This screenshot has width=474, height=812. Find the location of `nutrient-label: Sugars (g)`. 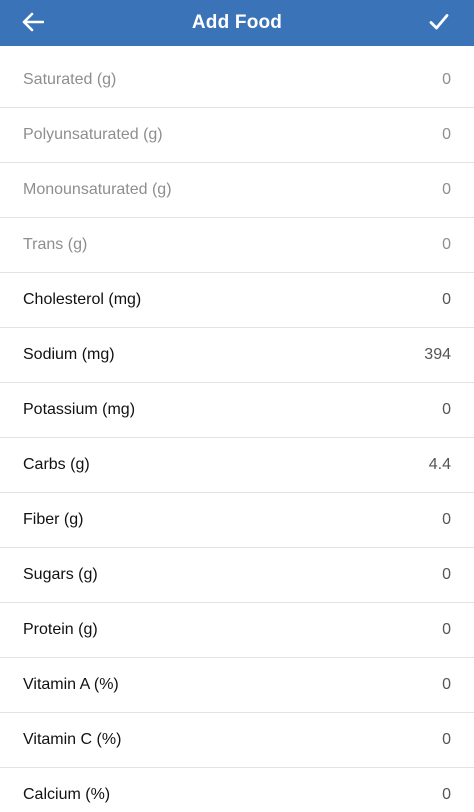

nutrient-label: Sugars (g) is located at coordinates (60, 574).